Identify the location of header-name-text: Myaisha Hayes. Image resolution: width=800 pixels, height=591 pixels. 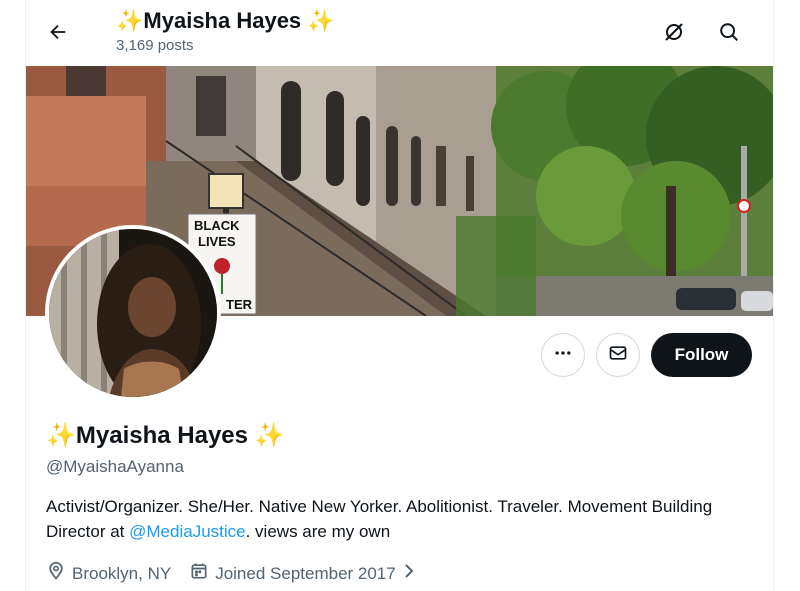
(222, 20).